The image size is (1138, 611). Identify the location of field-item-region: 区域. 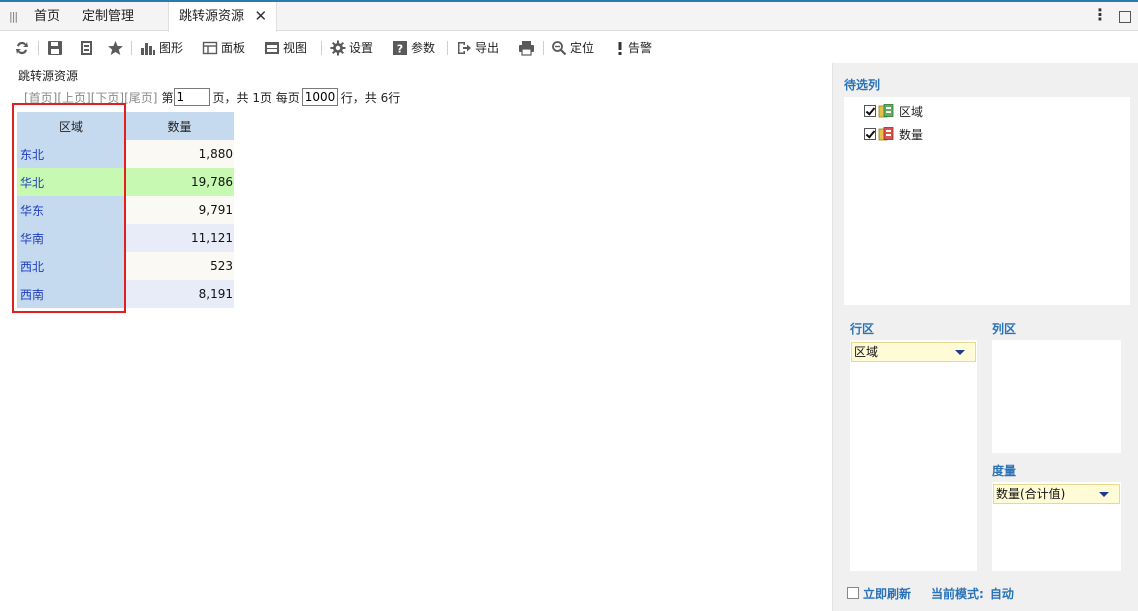
(893, 111).